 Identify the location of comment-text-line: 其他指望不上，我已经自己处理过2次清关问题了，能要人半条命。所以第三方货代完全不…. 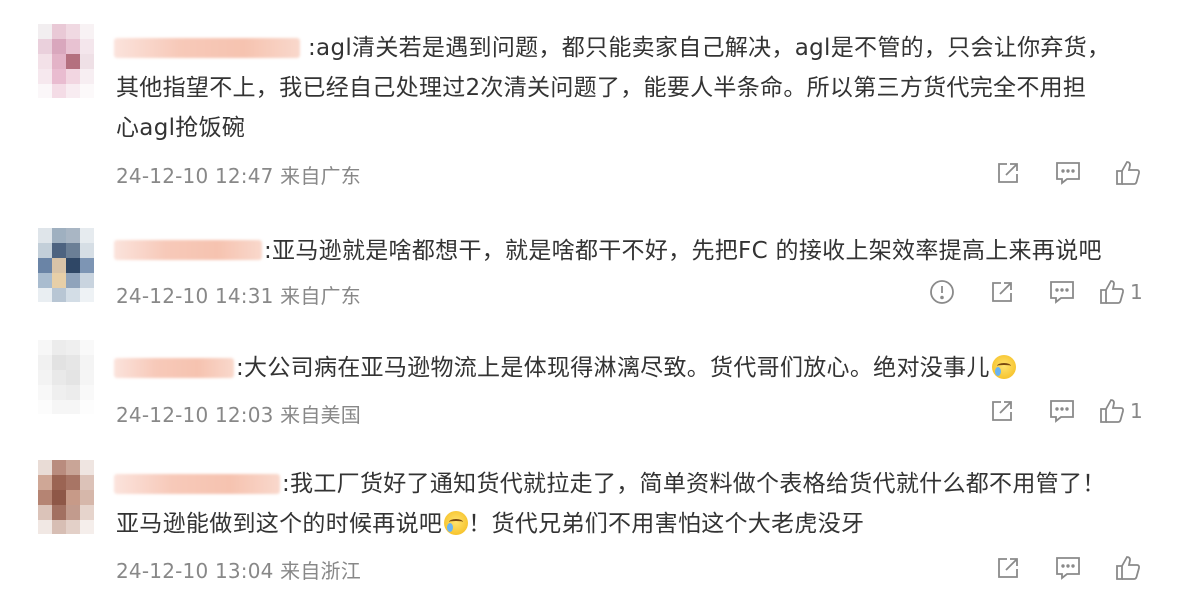
(601, 88).